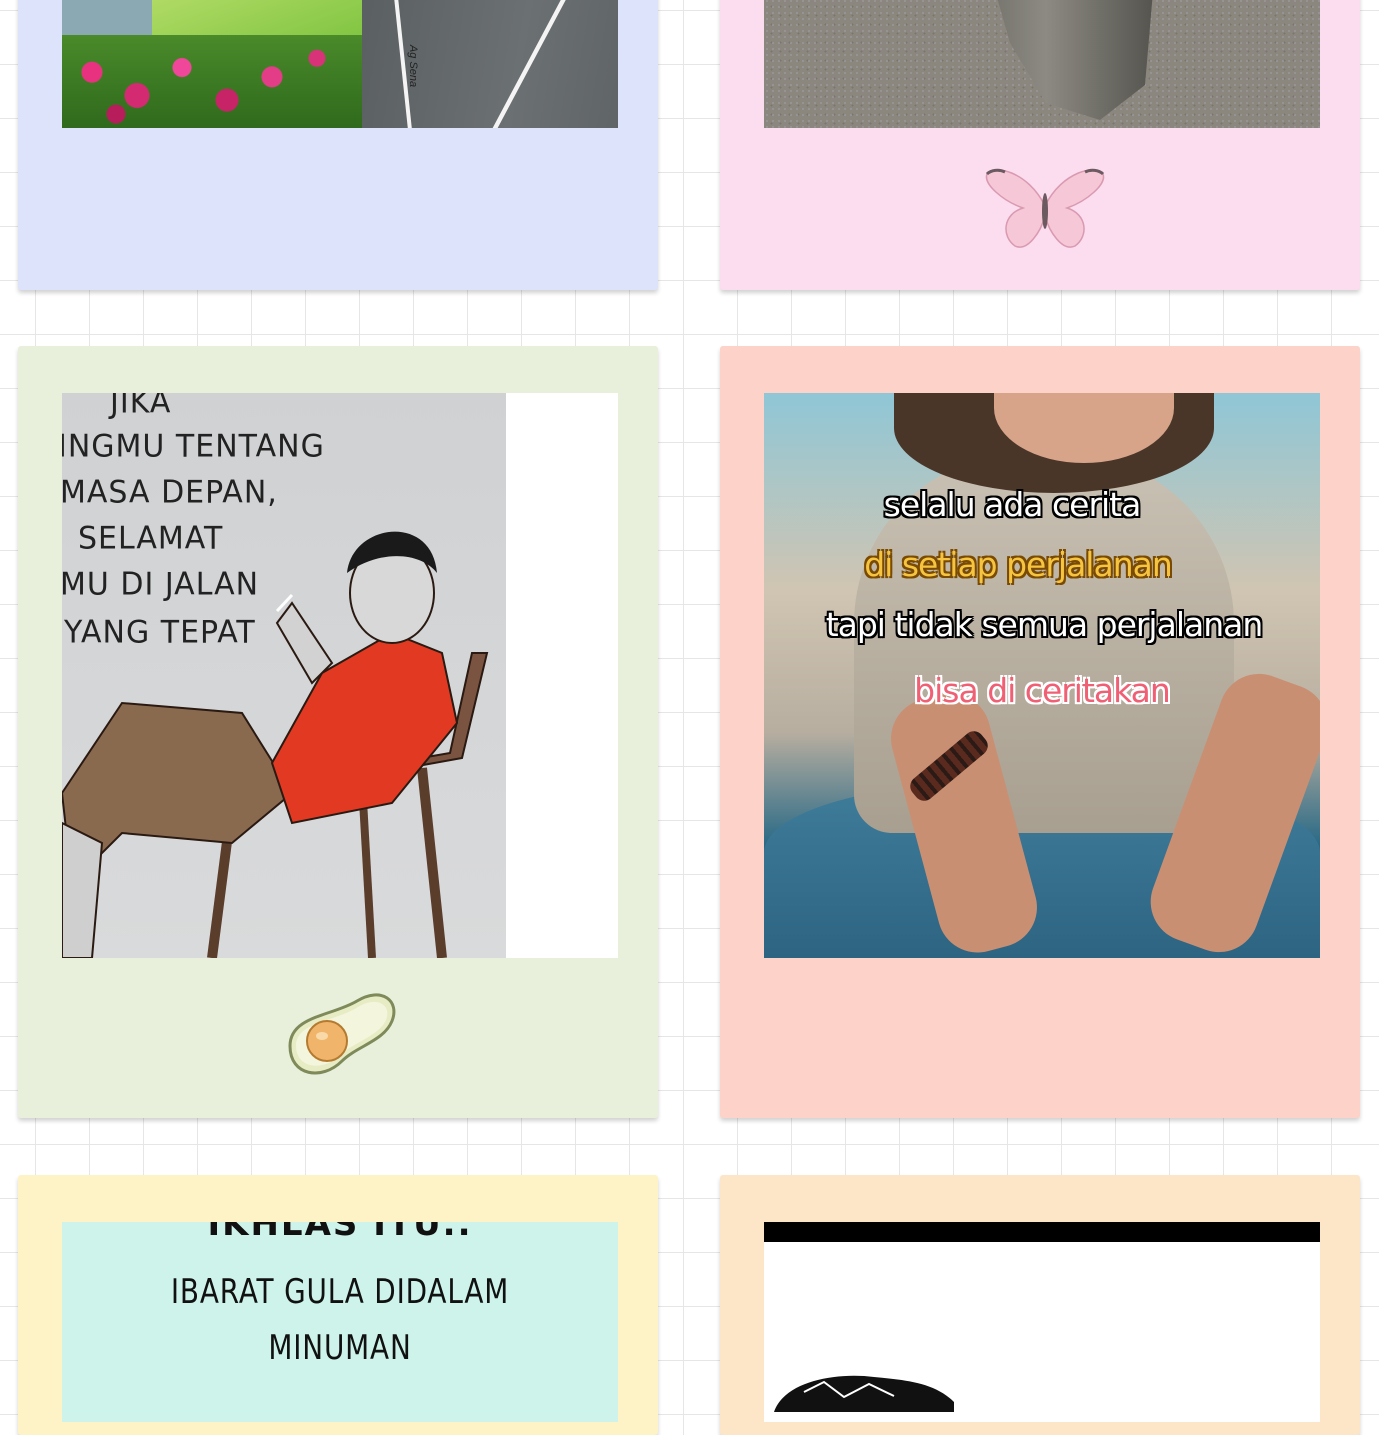 The image size is (1379, 1435). Describe the element at coordinates (1012, 504) in the screenshot. I see `caption-line-1: selalu ada cerita` at that location.